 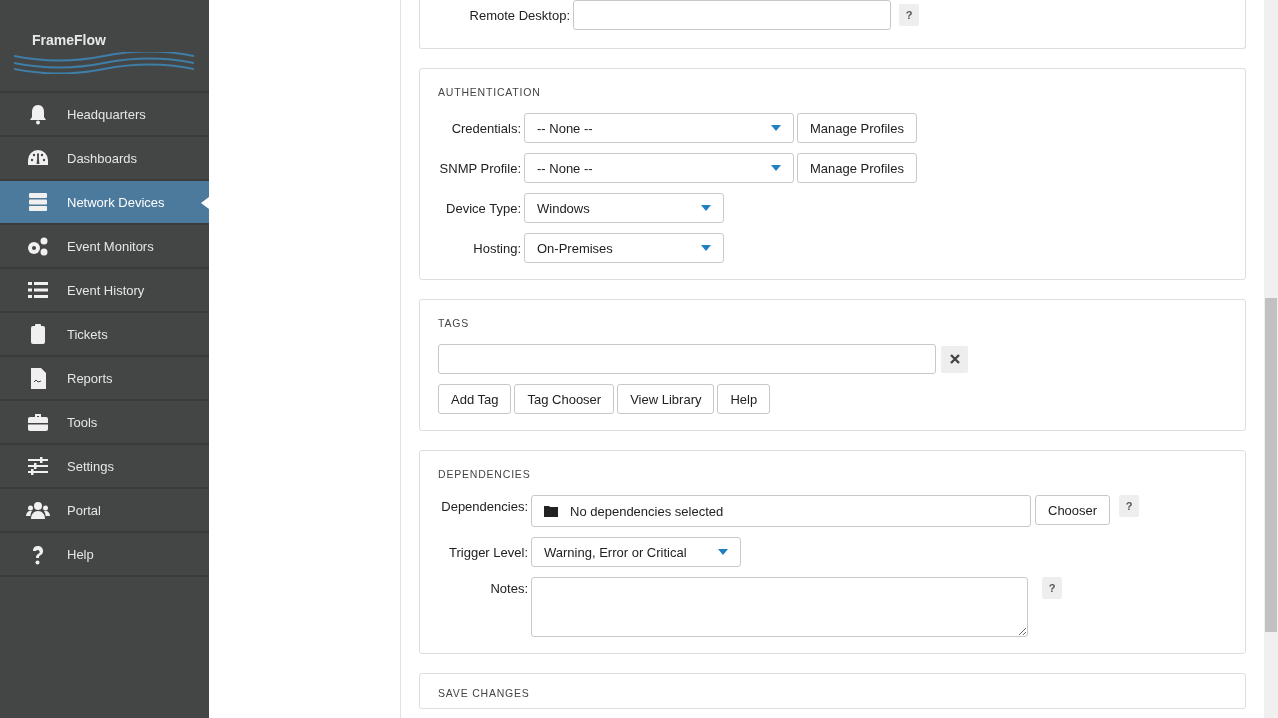 I want to click on action-button: Tag Chooser, so click(x=564, y=399).